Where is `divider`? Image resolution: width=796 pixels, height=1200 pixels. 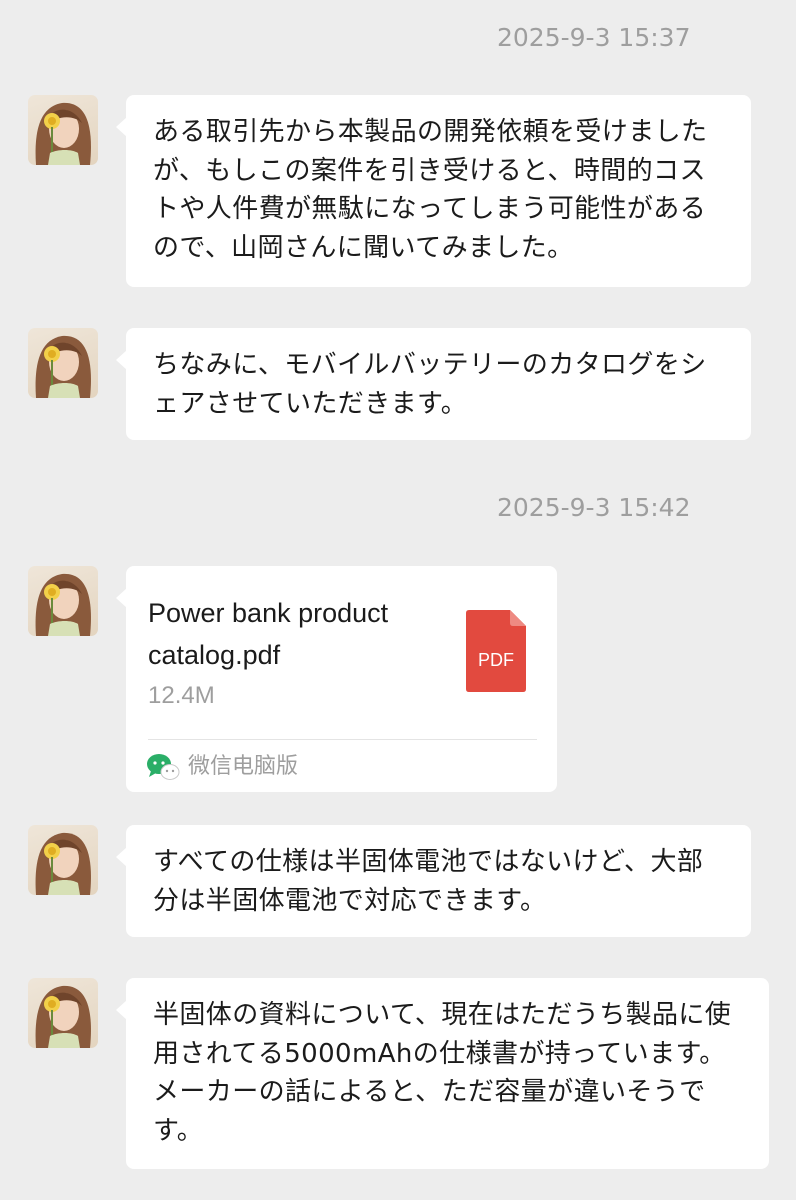 divider is located at coordinates (342, 739).